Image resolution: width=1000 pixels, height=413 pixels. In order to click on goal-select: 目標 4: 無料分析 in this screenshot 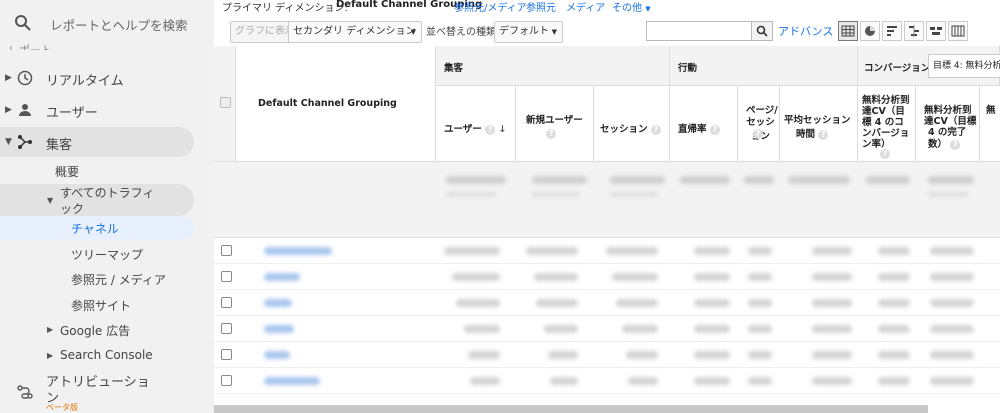, I will do `click(964, 66)`.